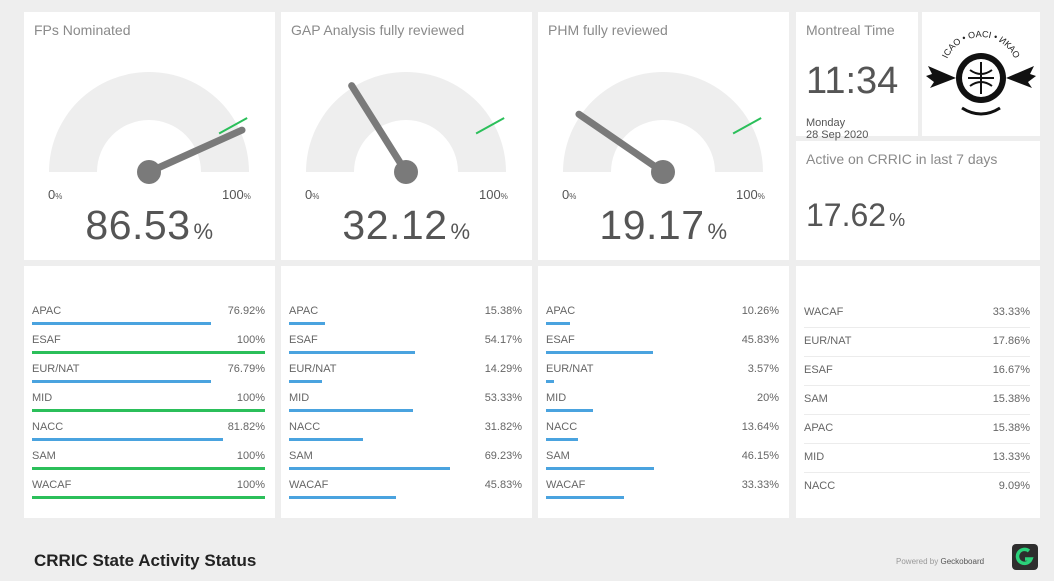 The width and height of the screenshot is (1054, 581). I want to click on clock-date: Monday 28 Sep 2020, so click(837, 129).